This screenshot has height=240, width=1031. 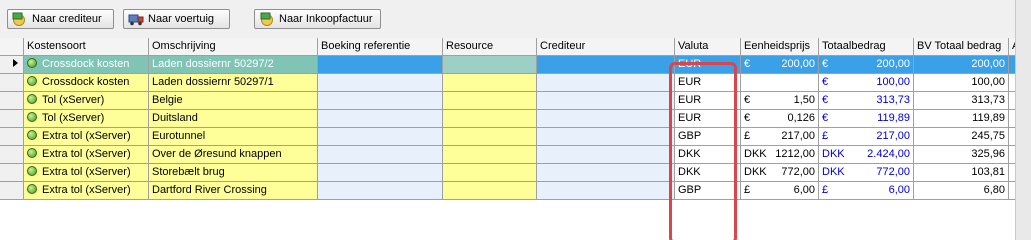 I want to click on cell-bv: 325,96, so click(x=961, y=155).